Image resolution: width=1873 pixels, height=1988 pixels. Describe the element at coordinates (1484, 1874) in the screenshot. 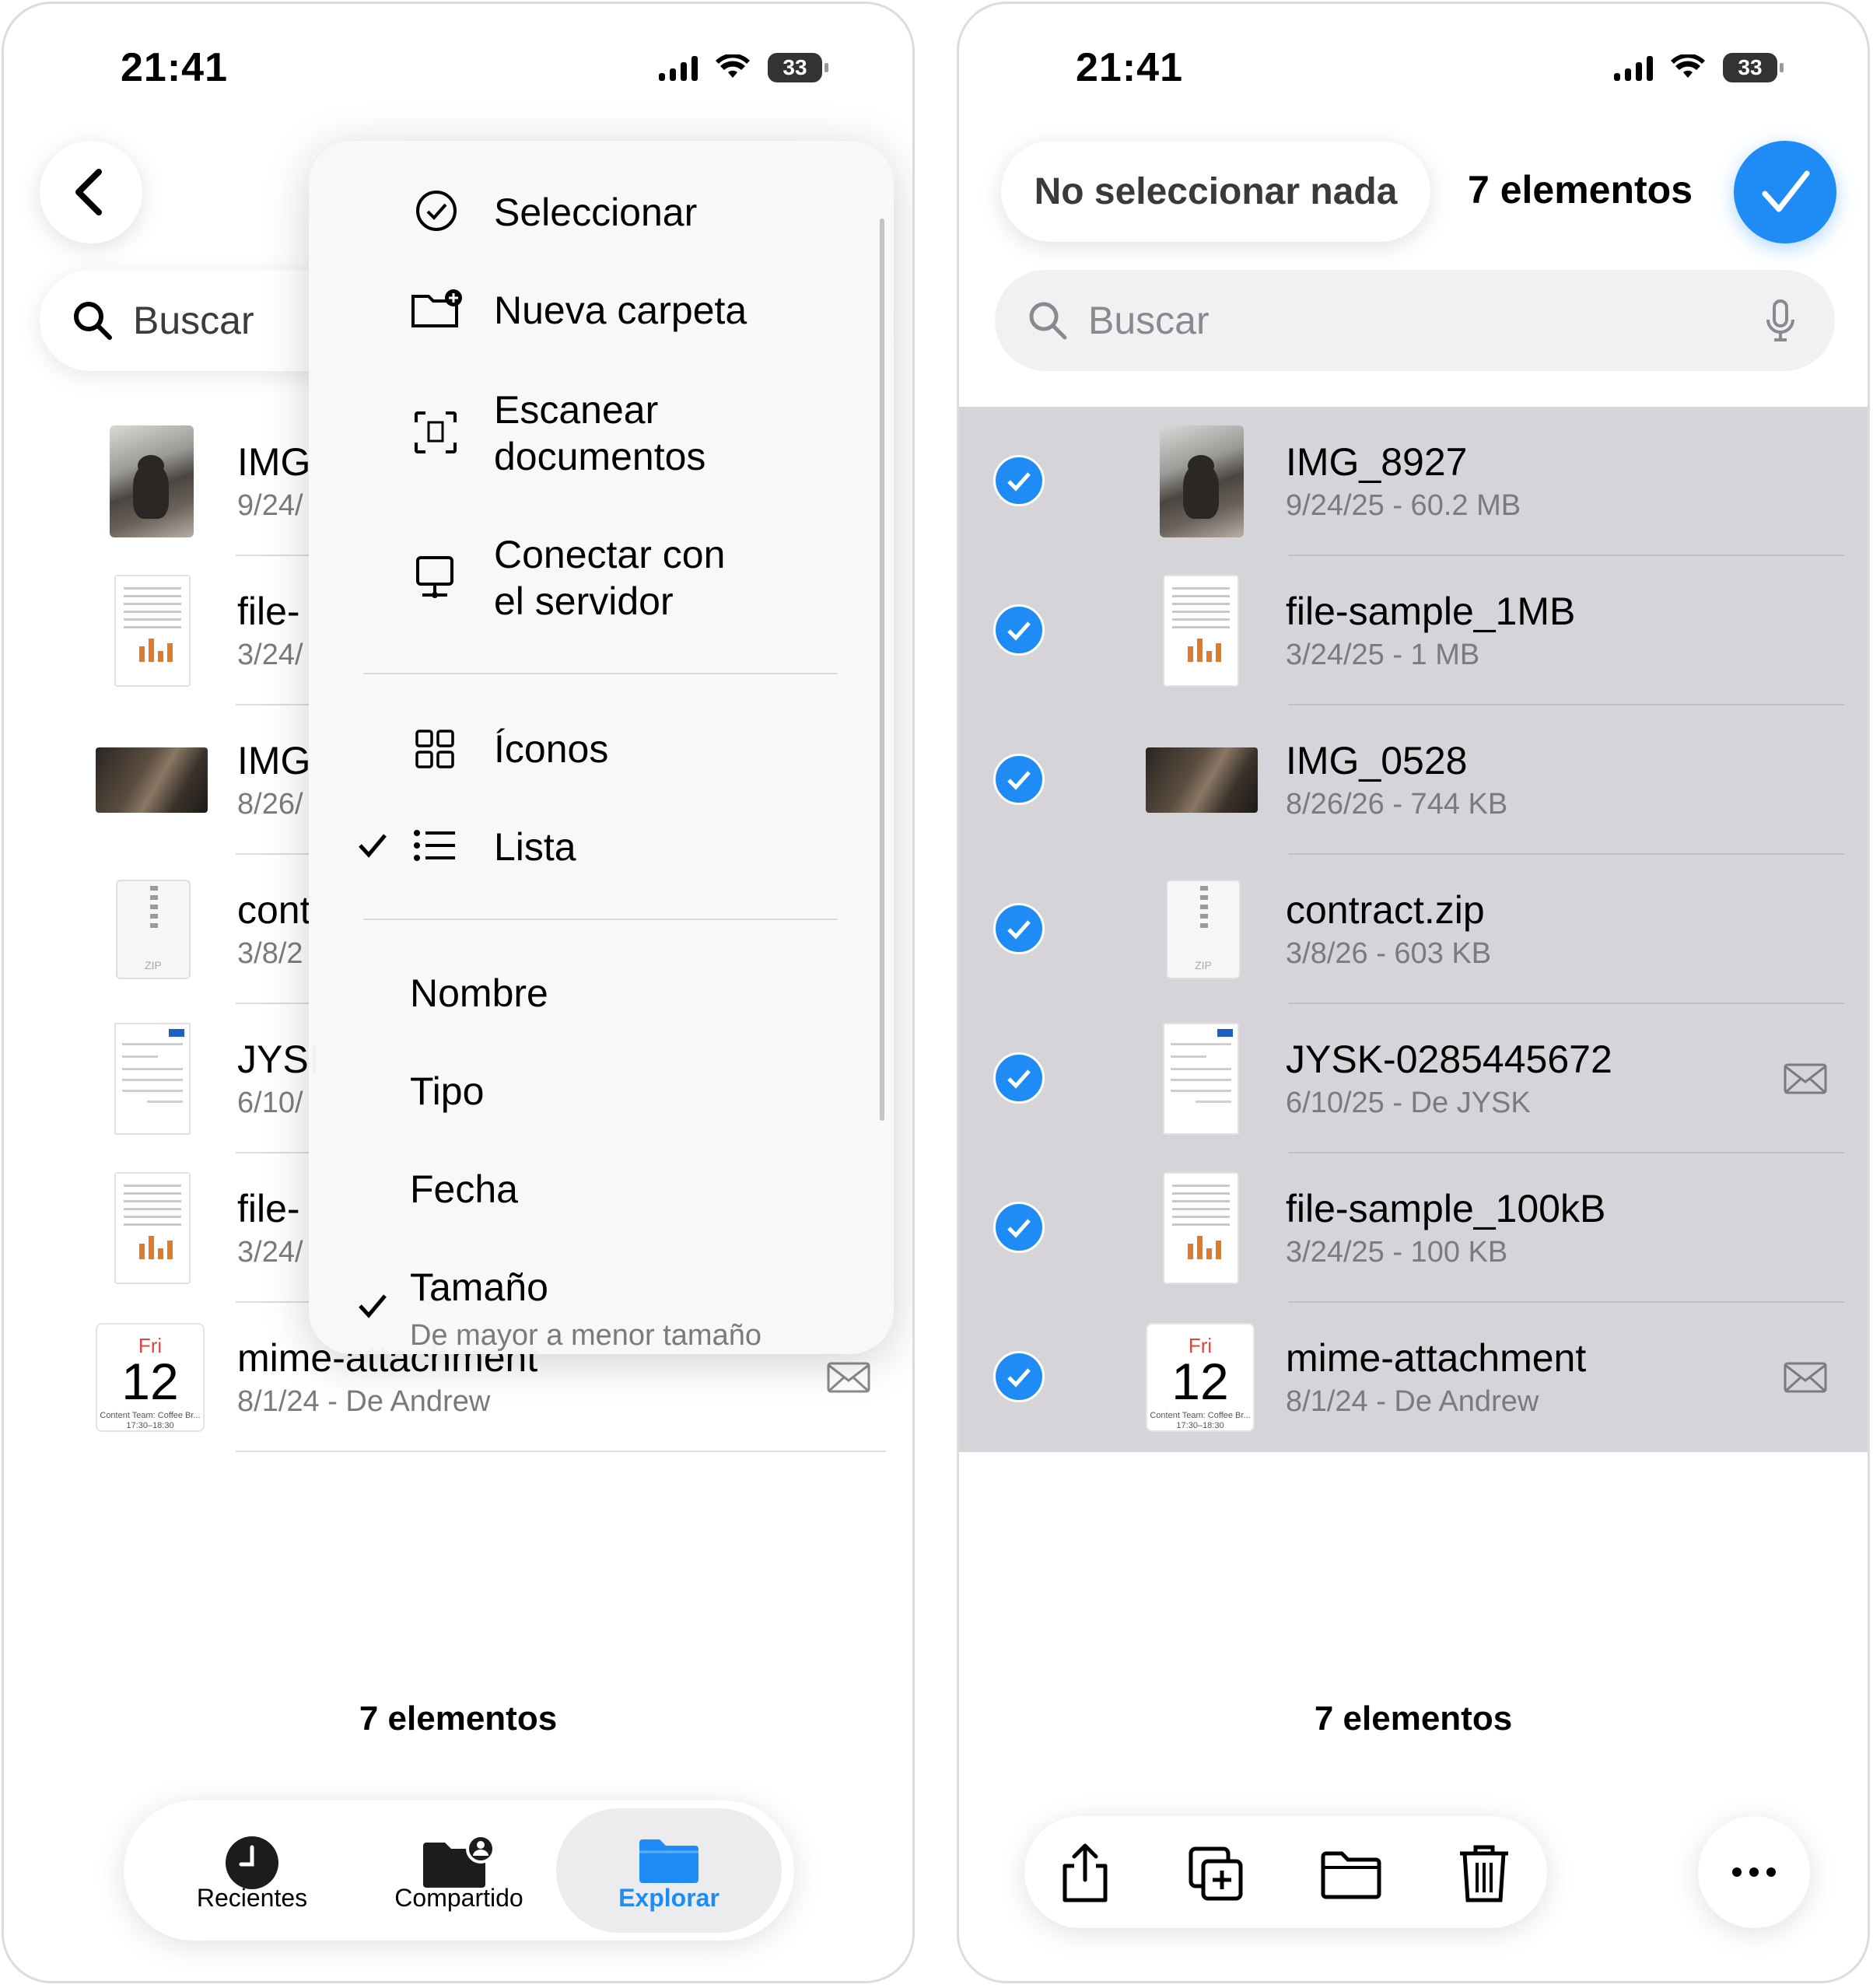

I see `trash-icon` at that location.